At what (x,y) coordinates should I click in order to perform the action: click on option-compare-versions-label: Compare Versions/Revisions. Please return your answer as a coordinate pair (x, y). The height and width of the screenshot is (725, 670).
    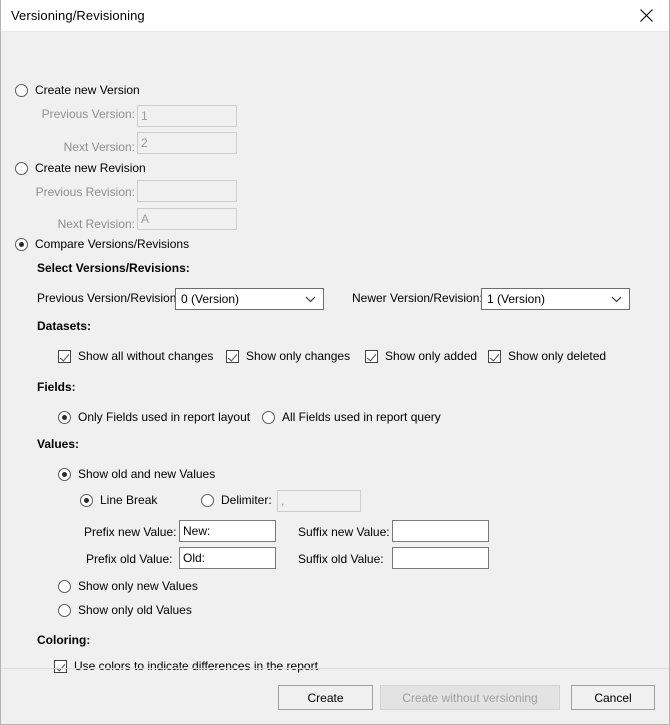
    Looking at the image, I should click on (112, 244).